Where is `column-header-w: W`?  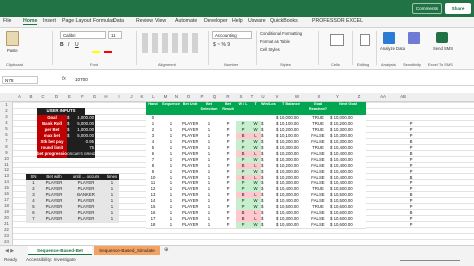 column-header-w: W is located at coordinates (297, 96).